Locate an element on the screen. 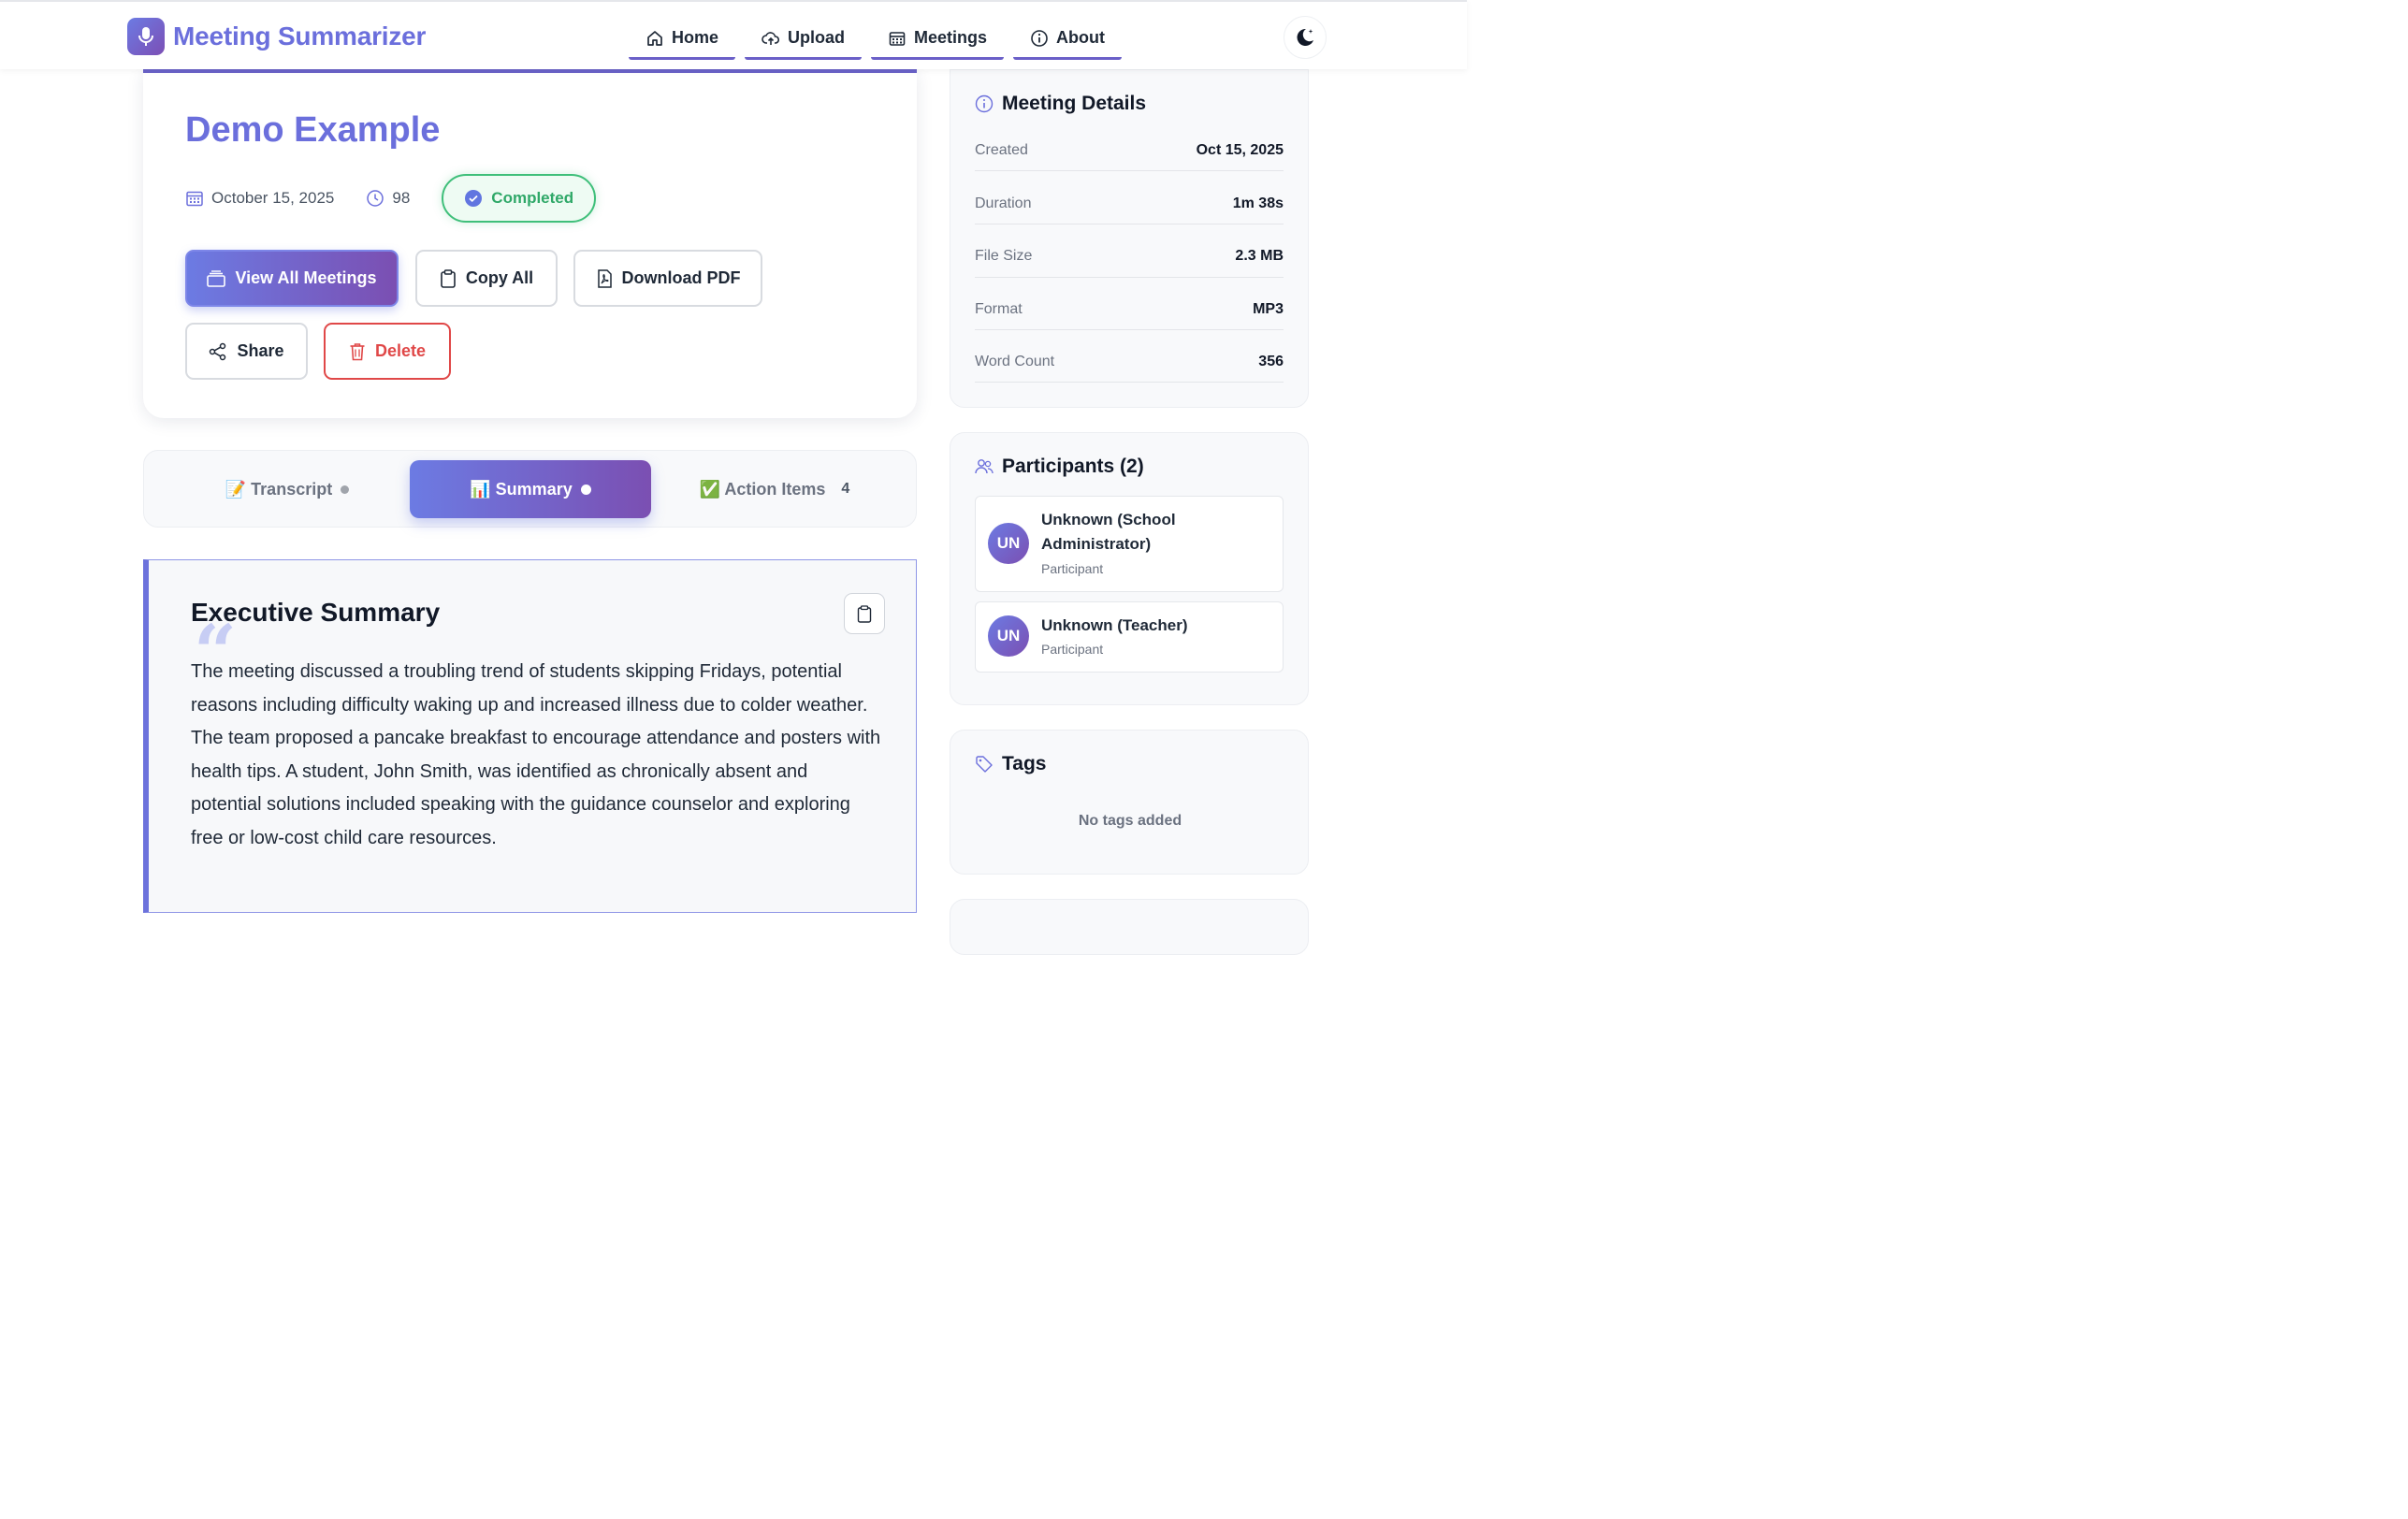 The height and width of the screenshot is (1519, 2408). content-tabs: 📝 Transcript 📊 Summary ✅ Action Items 4 is located at coordinates (530, 489).